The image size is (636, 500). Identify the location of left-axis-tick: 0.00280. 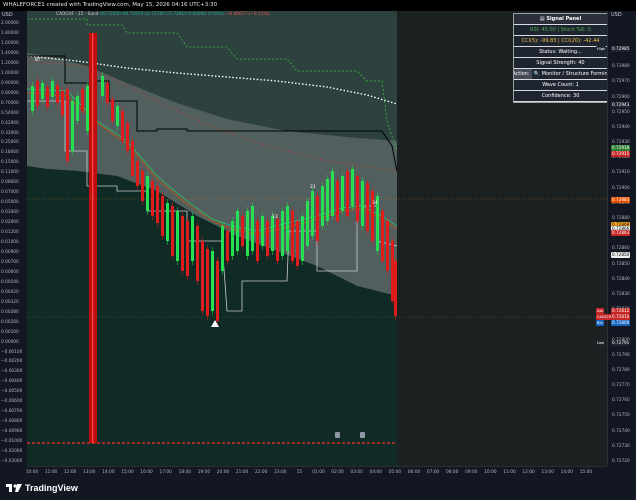
(10, 312).